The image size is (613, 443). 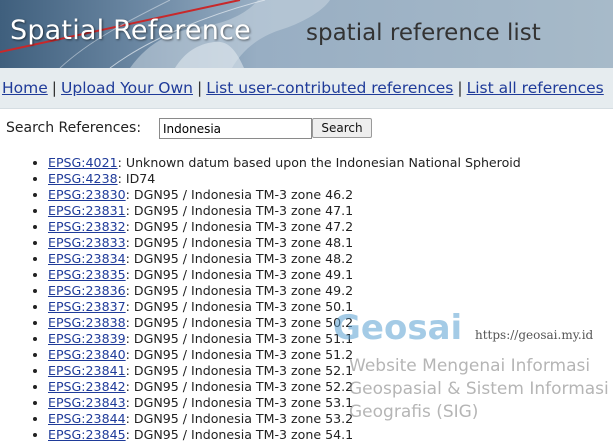 I want to click on epsg-code-link: EPSG:23832, so click(x=87, y=226).